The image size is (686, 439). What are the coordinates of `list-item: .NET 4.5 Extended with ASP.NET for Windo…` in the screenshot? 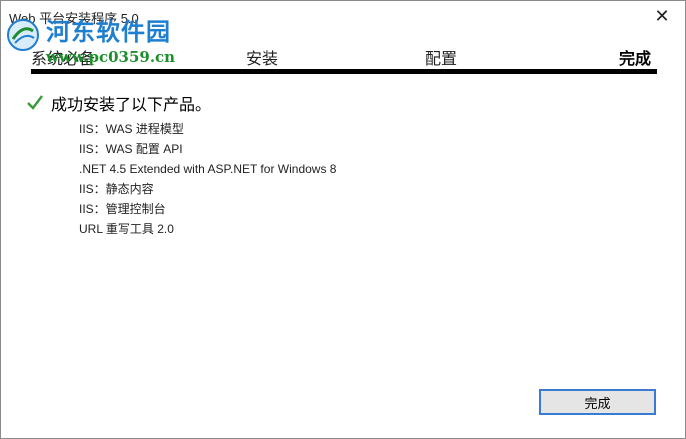 It's located at (208, 169).